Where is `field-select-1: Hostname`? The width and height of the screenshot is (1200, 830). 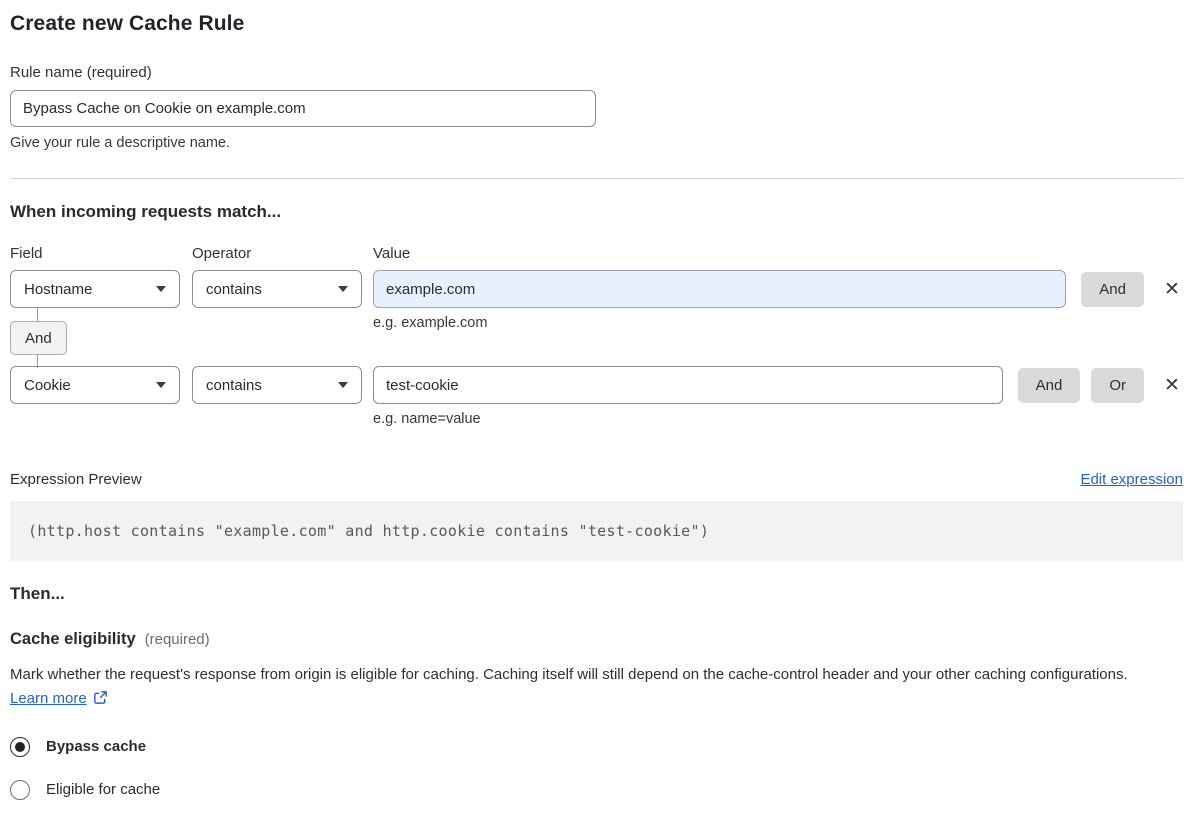
field-select-1: Hostname is located at coordinates (95, 289).